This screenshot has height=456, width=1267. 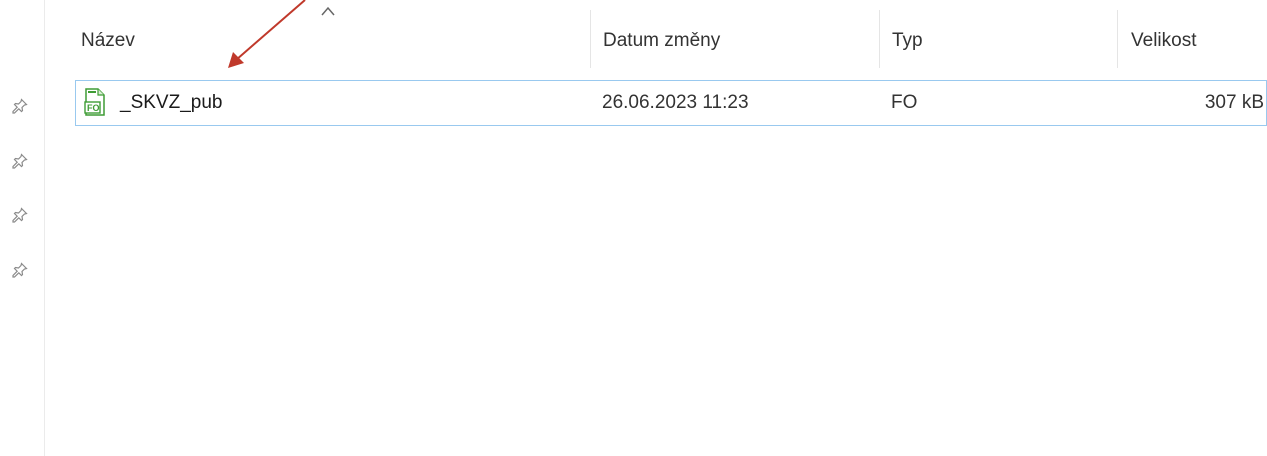 I want to click on column-header-name: Název, so click(x=108, y=41).